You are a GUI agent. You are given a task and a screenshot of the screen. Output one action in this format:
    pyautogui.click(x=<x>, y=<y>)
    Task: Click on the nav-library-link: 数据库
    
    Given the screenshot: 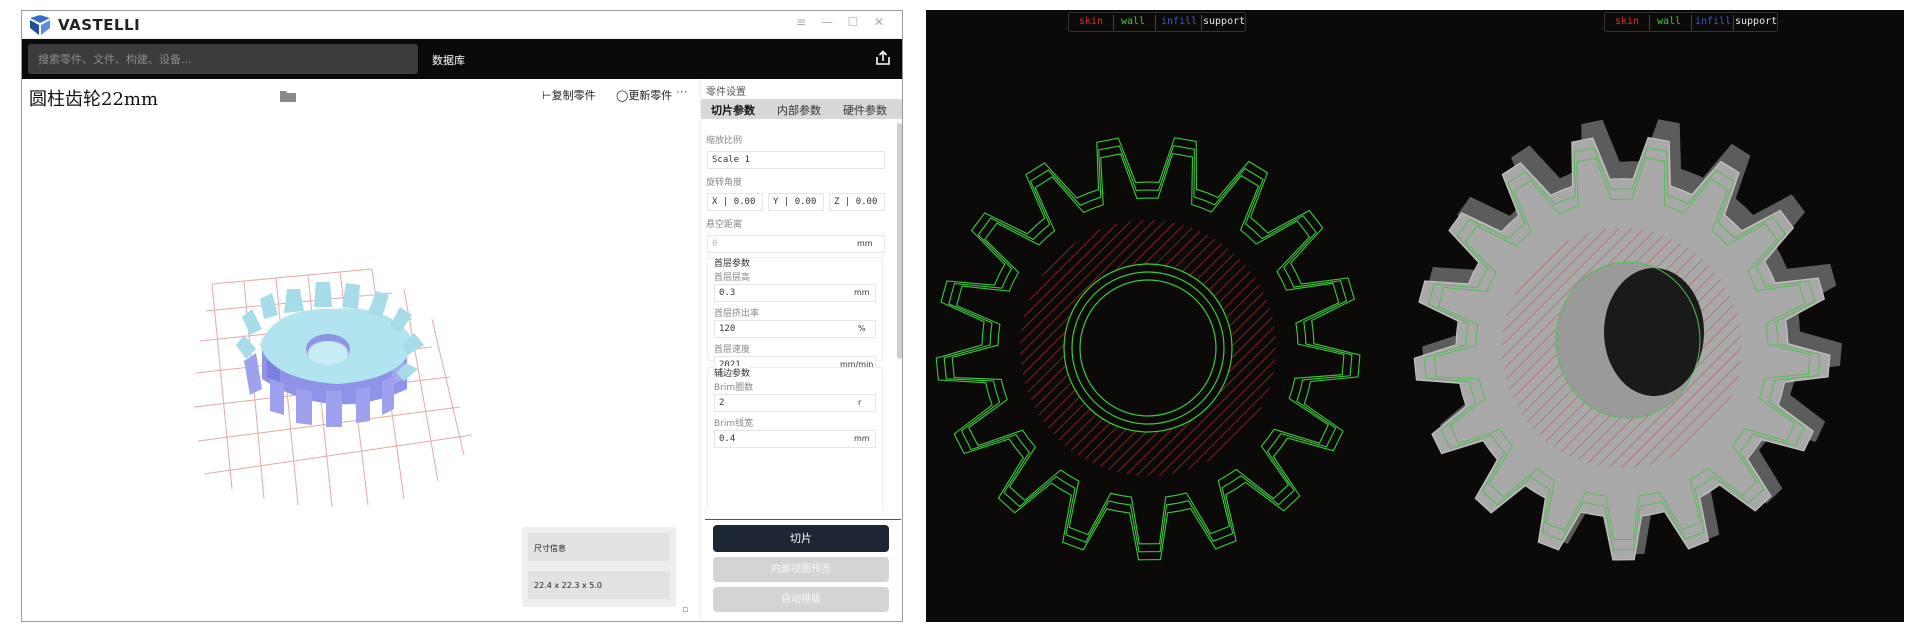 What is the action you would take?
    pyautogui.click(x=448, y=60)
    